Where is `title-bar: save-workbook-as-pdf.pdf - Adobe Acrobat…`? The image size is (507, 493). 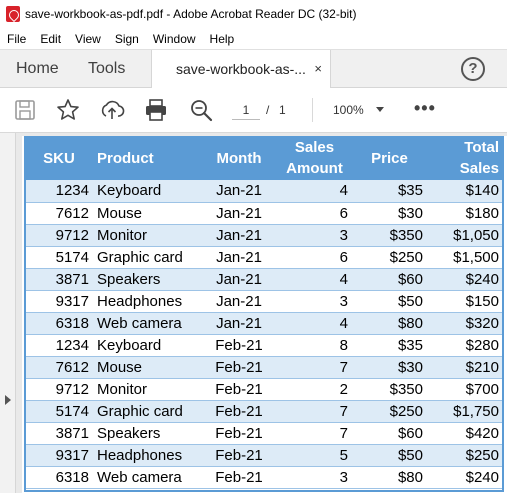 title-bar: save-workbook-as-pdf.pdf - Adobe Acrobat… is located at coordinates (253, 14).